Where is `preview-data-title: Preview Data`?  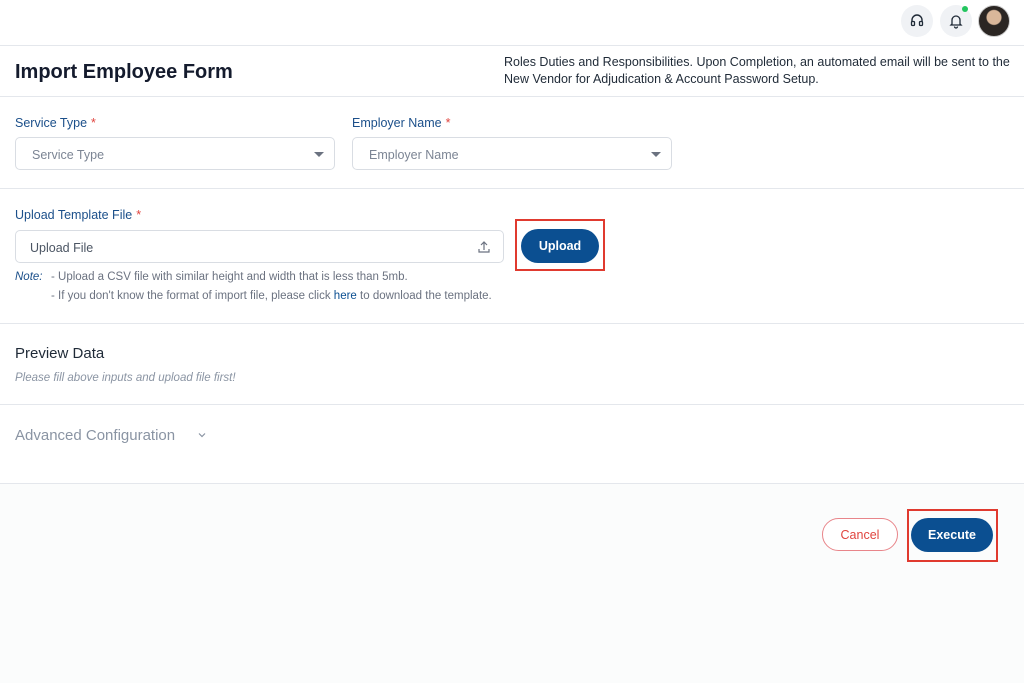
preview-data-title: Preview Data is located at coordinates (60, 353).